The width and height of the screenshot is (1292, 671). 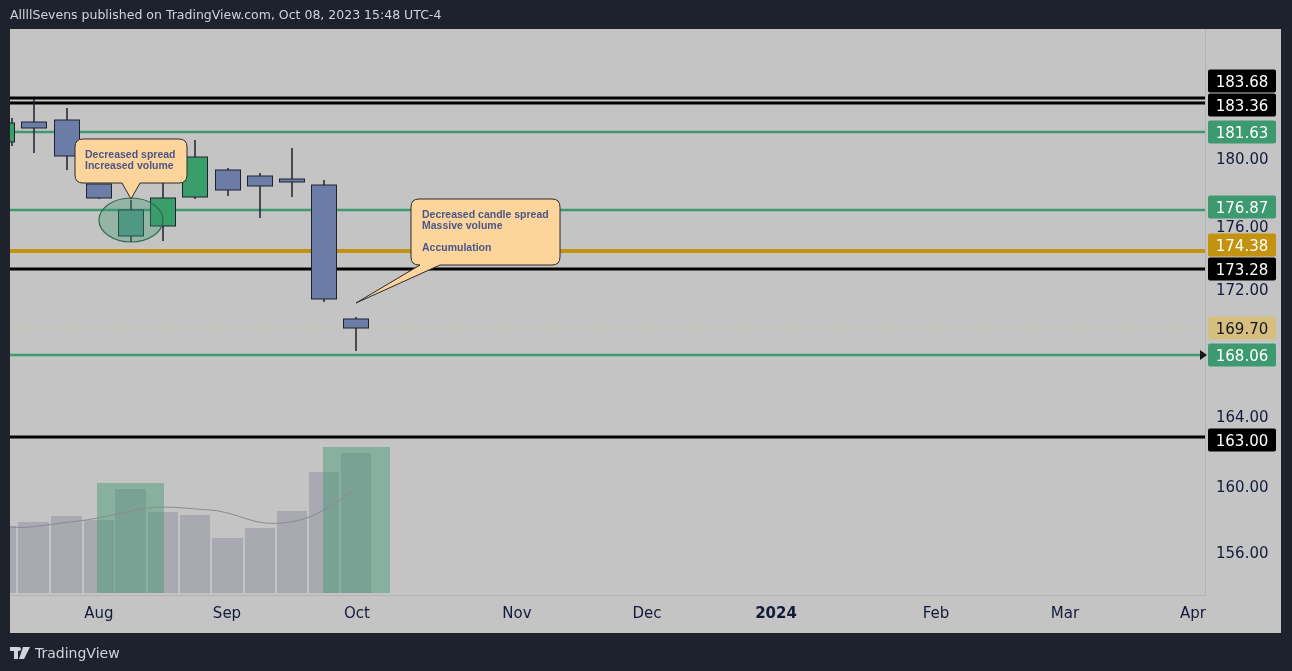 I want to click on time-axis-label: Mar, so click(x=1065, y=613).